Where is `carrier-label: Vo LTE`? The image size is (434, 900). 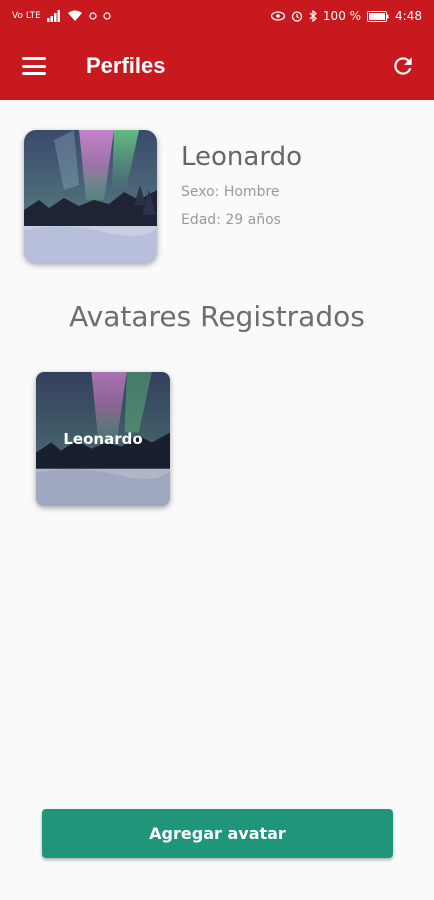
carrier-label: Vo LTE is located at coordinates (26, 16).